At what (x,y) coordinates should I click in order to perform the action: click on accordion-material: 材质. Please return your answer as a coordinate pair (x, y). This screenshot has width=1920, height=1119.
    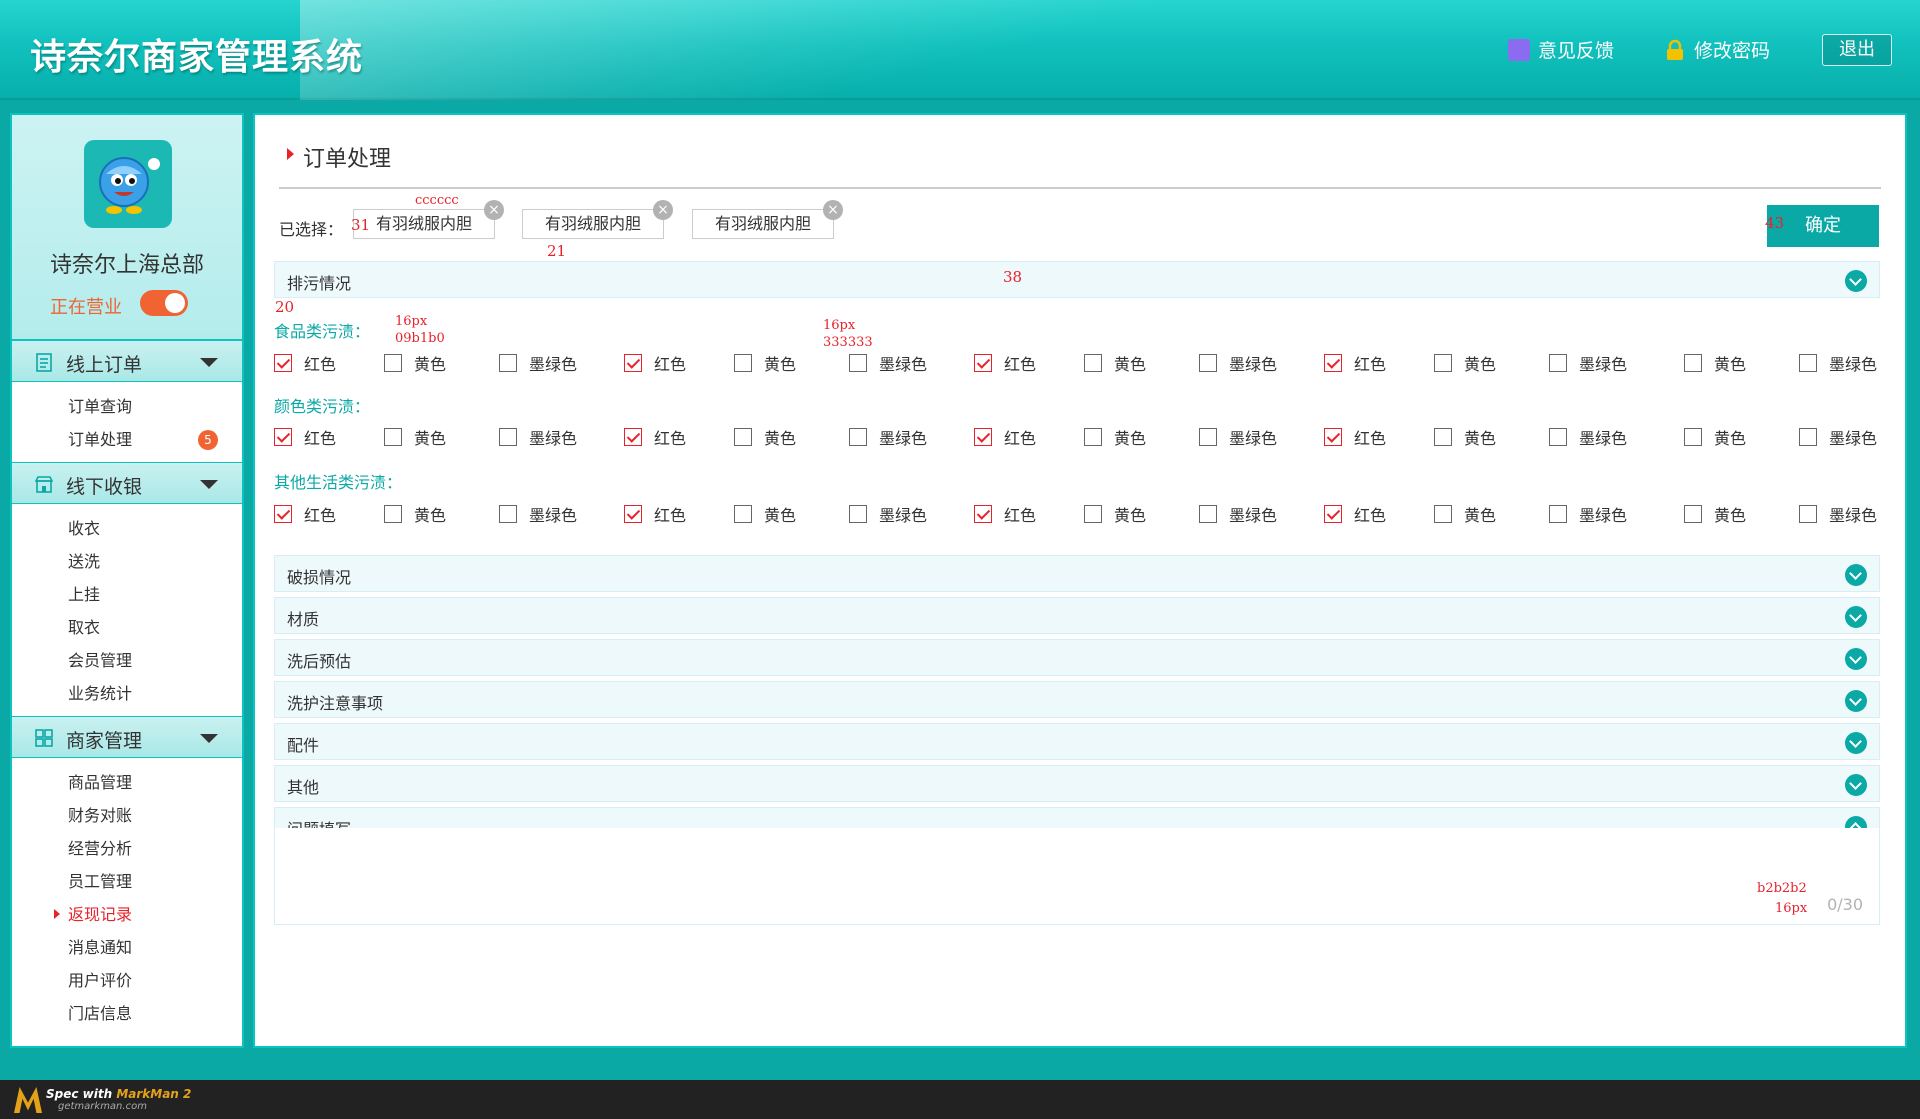
    Looking at the image, I should click on (1077, 615).